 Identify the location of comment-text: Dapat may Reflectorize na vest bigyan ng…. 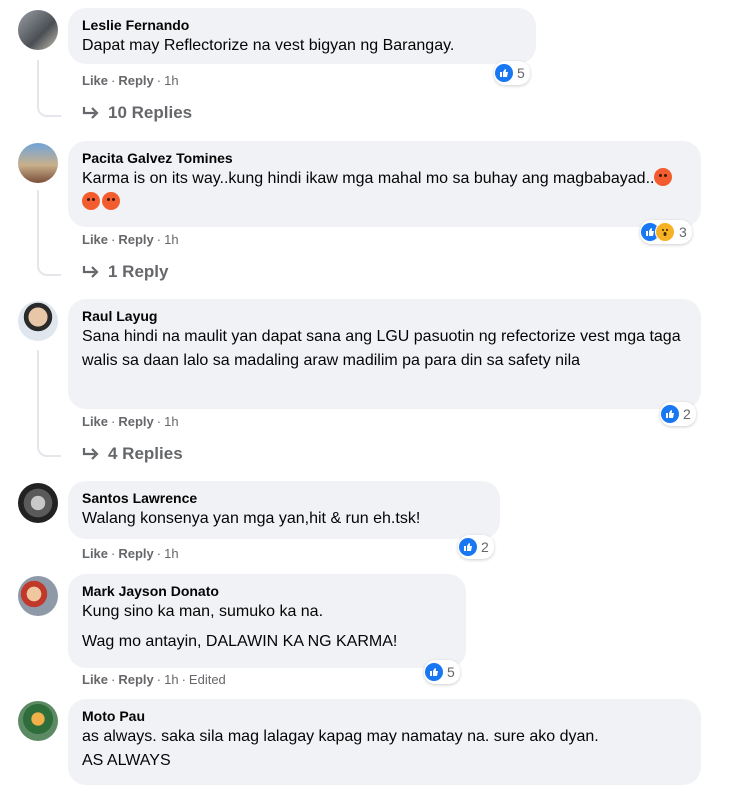
(268, 45).